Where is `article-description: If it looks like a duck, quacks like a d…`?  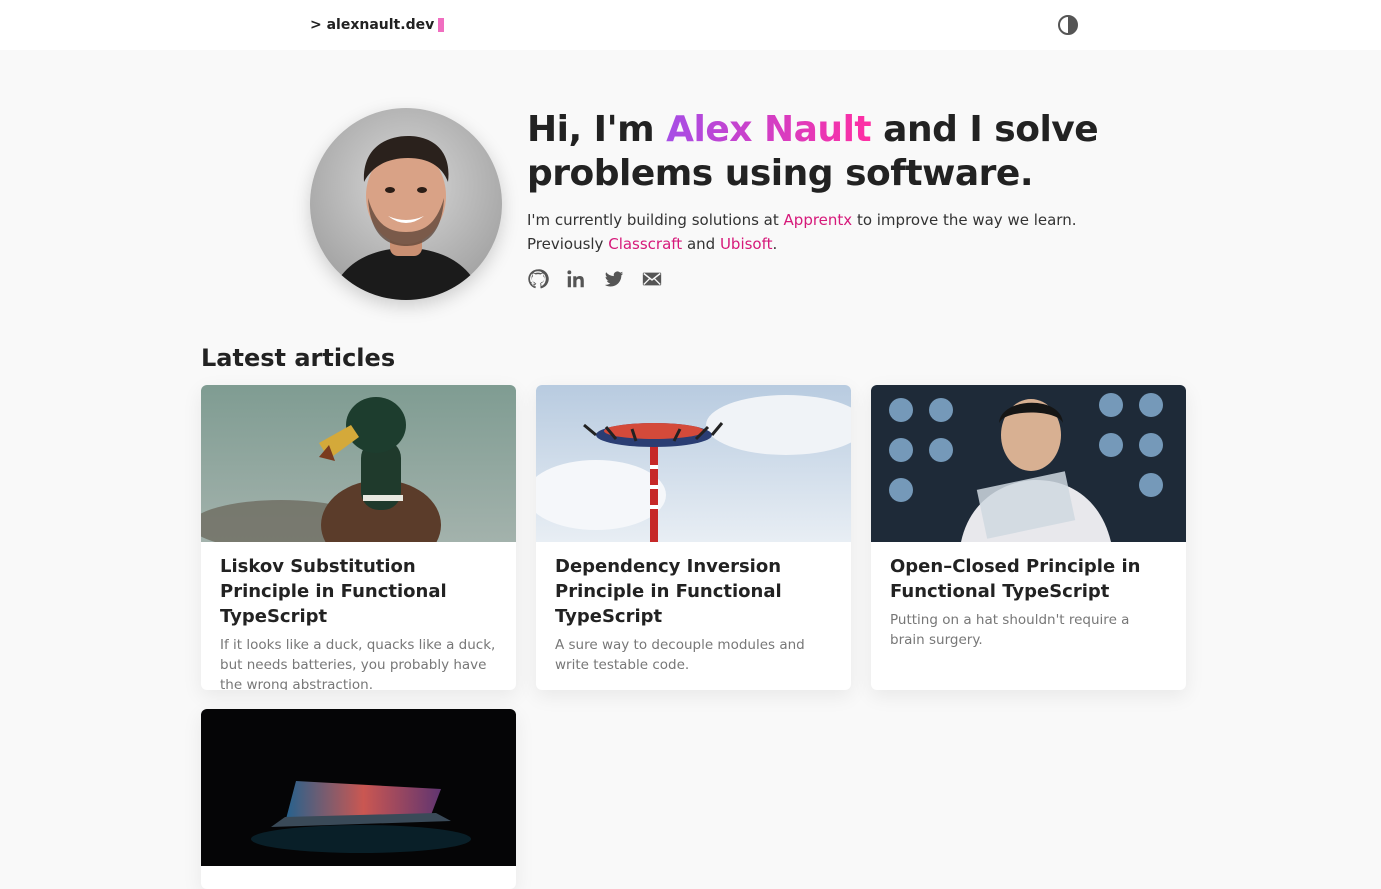 article-description: If it looks like a duck, quacks like a d… is located at coordinates (358, 663).